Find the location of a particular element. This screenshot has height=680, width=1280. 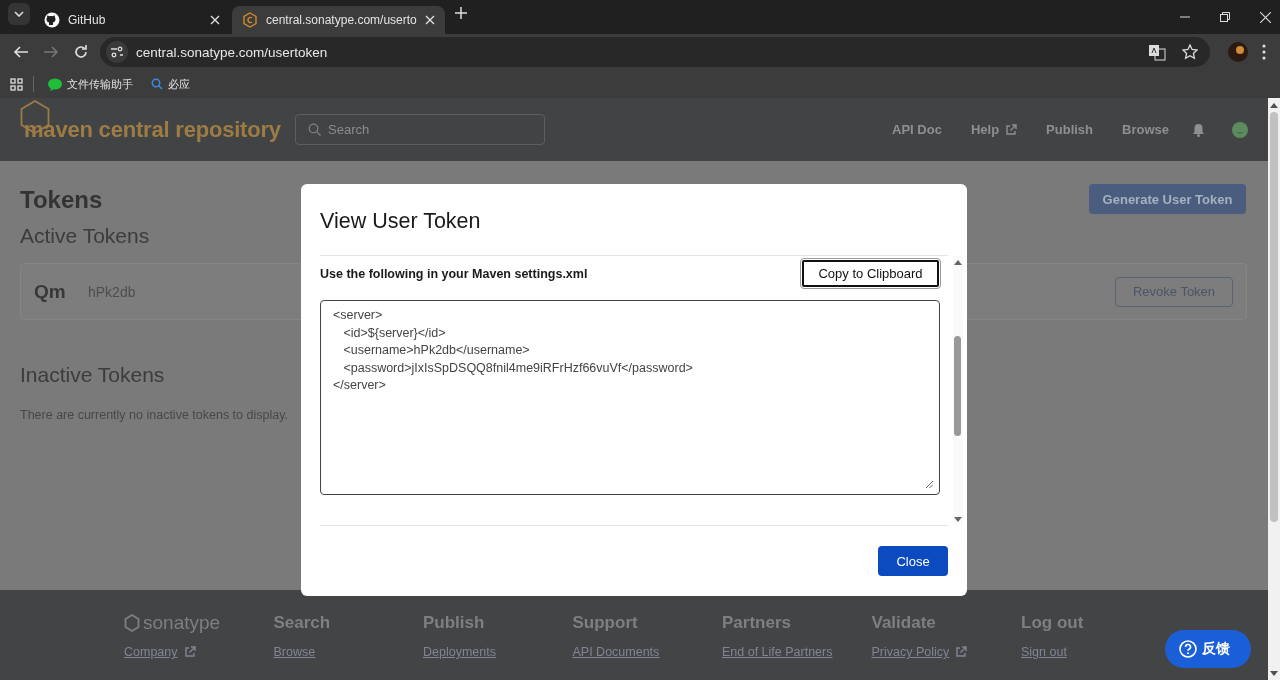

footer-heading: Support is located at coordinates (605, 623).